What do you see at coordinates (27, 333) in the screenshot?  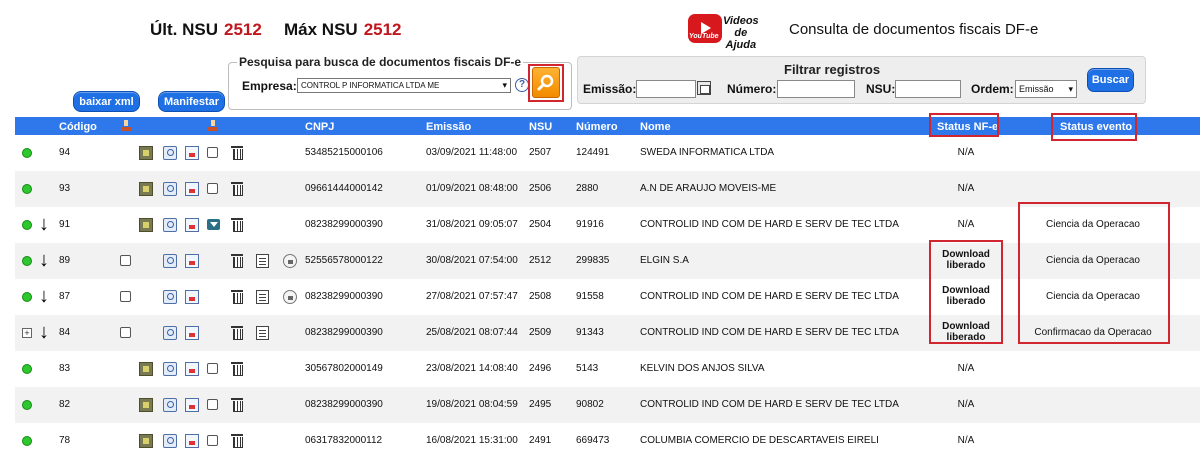 I see `expand-icon: +` at bounding box center [27, 333].